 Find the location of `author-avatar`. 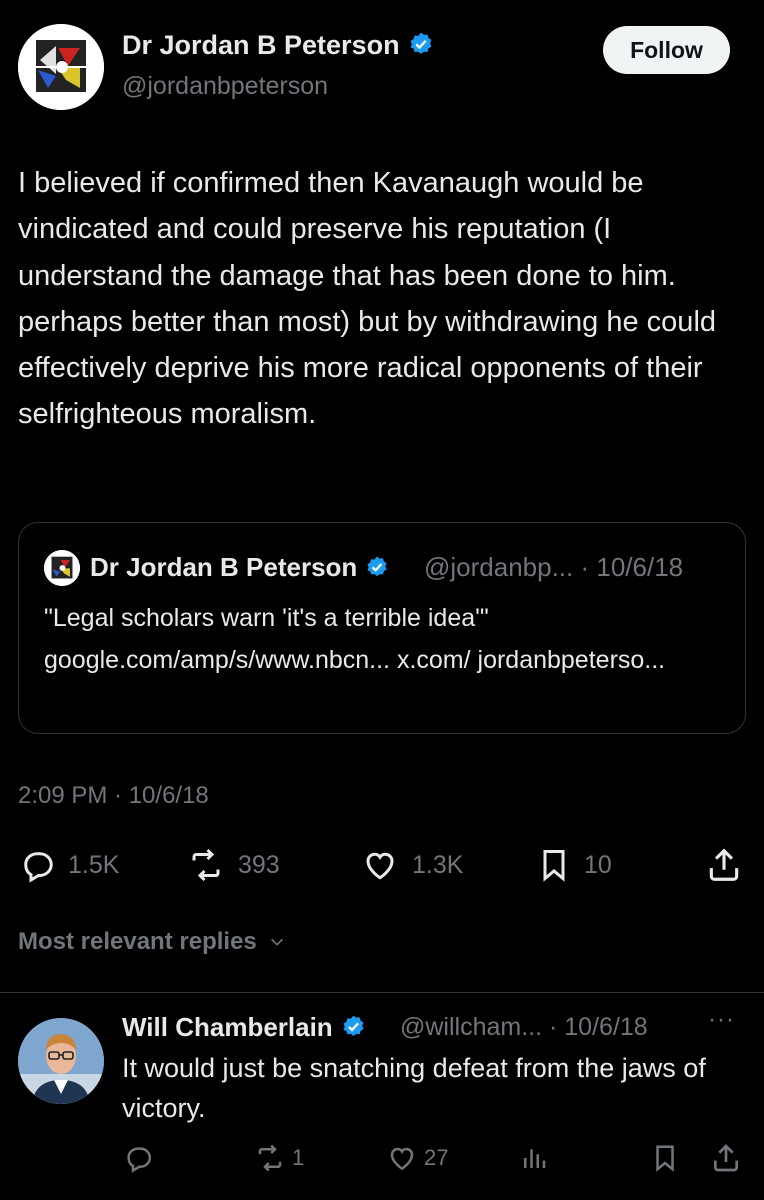

author-avatar is located at coordinates (61, 67).